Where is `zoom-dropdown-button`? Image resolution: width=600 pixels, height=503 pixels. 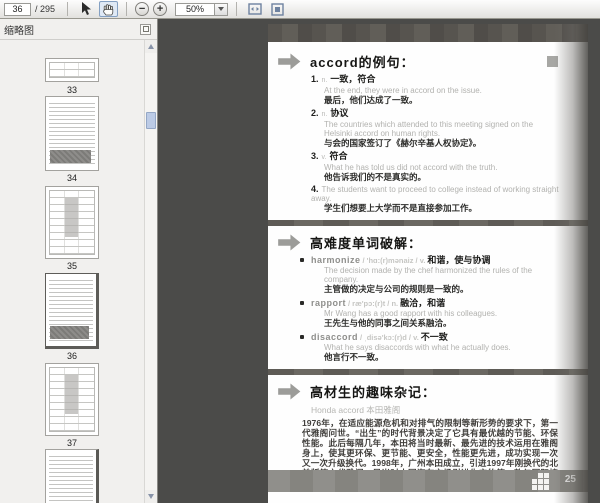
zoom-dropdown-button is located at coordinates (222, 9).